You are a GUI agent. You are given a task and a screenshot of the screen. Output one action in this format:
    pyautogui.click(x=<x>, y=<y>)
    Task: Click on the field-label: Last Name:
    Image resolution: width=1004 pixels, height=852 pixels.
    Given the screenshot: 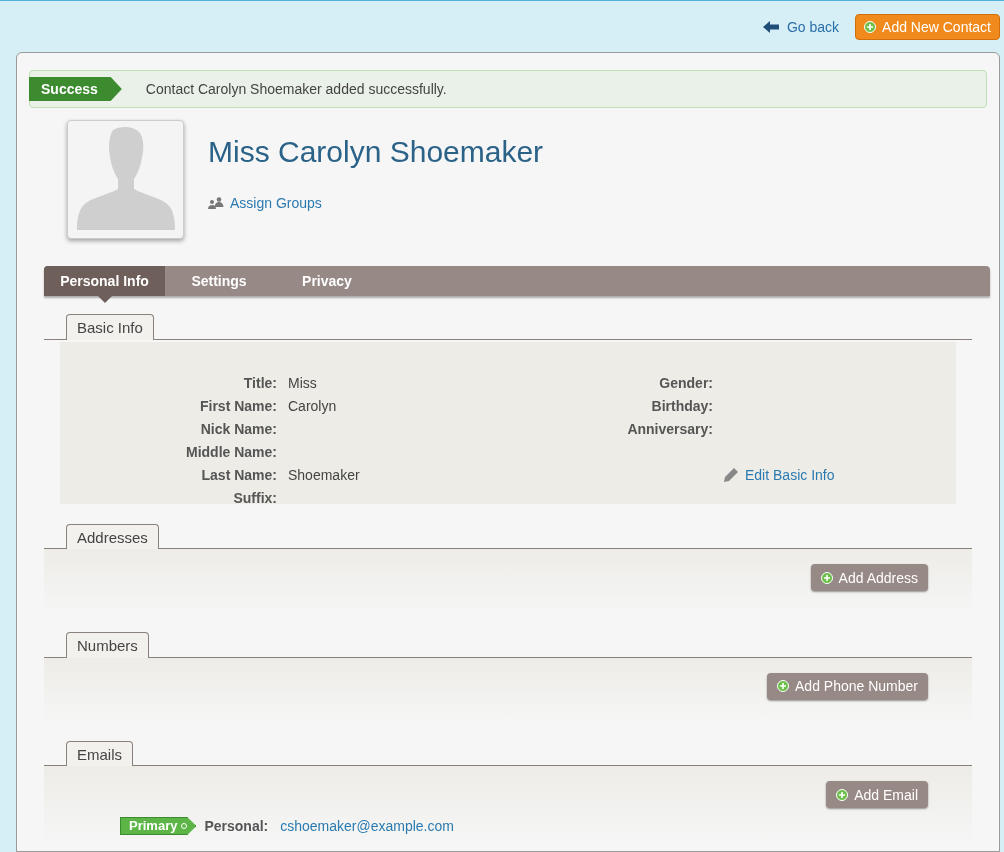 What is the action you would take?
    pyautogui.click(x=238, y=474)
    